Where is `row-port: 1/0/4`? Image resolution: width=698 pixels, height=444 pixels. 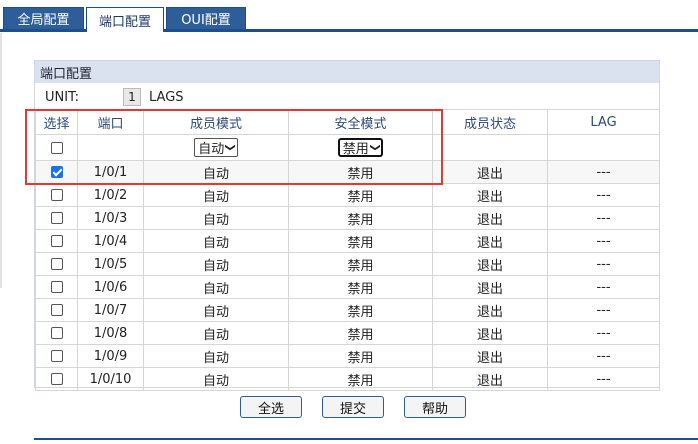
row-port: 1/0/4 is located at coordinates (110, 241).